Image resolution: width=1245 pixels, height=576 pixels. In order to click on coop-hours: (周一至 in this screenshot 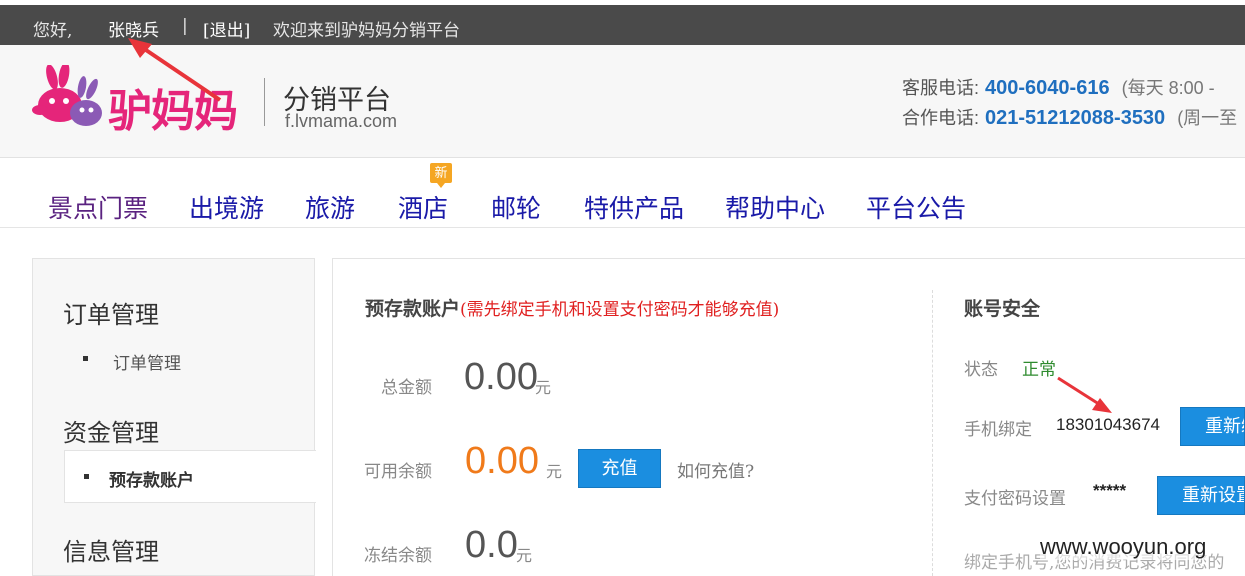, I will do `click(1207, 118)`.